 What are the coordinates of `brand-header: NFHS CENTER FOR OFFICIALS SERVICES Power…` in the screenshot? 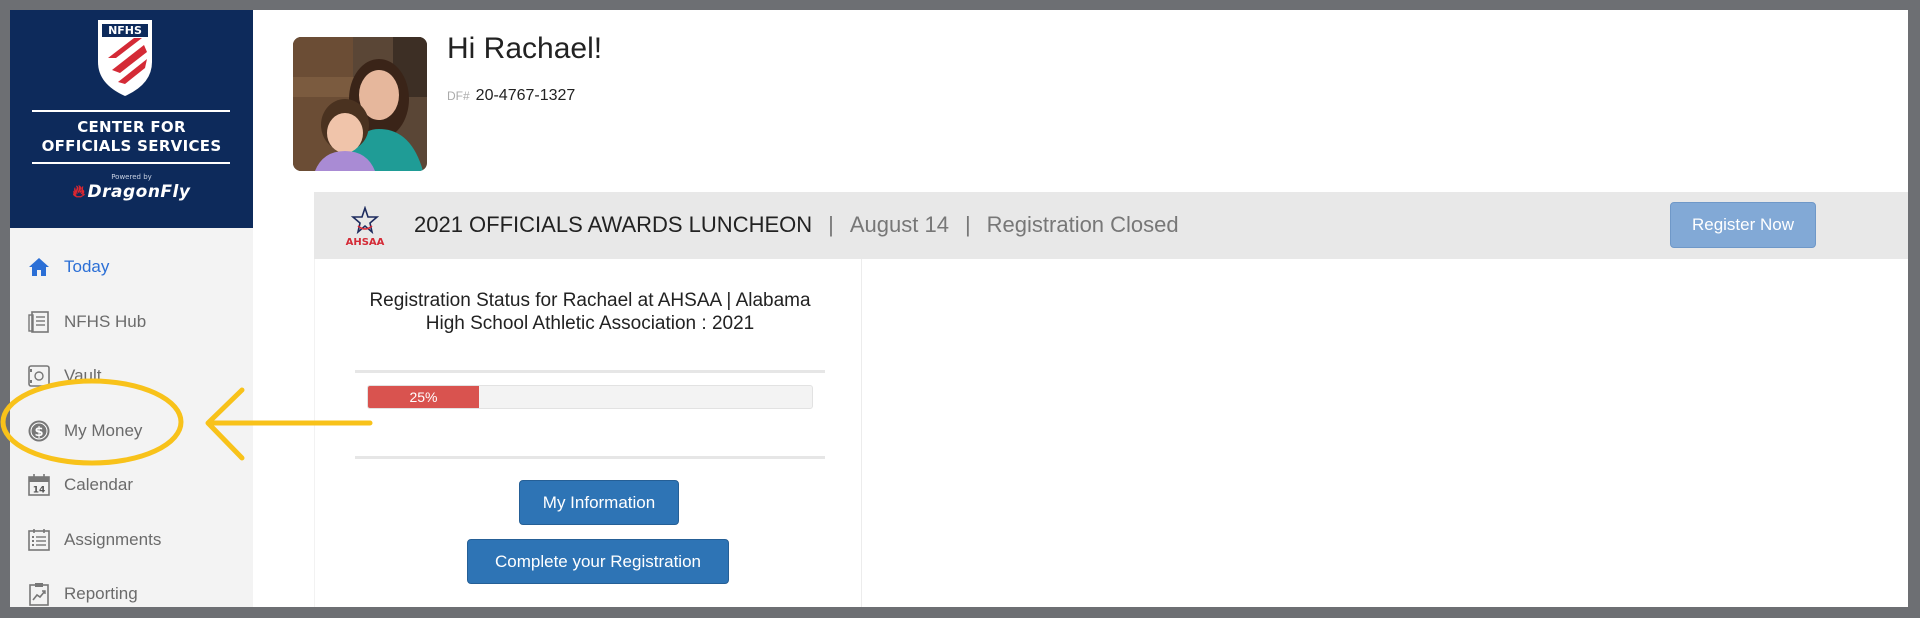 It's located at (131, 119).